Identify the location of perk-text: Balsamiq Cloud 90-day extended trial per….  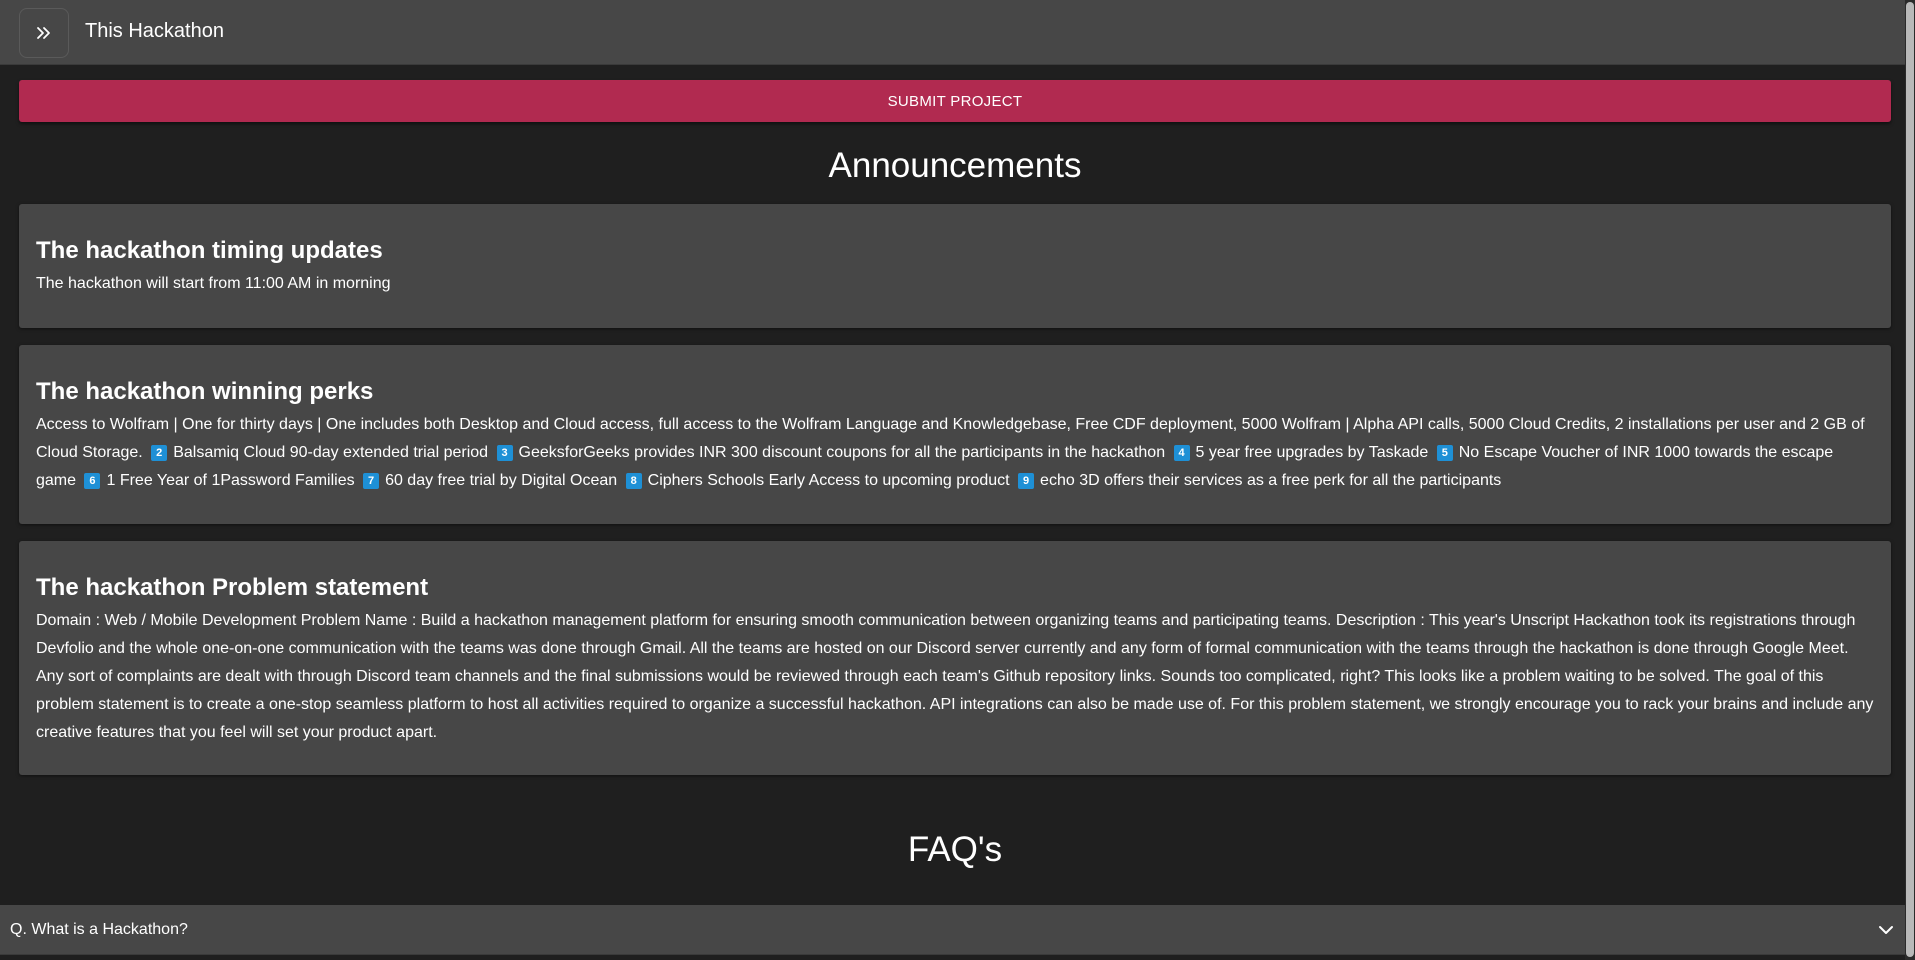
(331, 452).